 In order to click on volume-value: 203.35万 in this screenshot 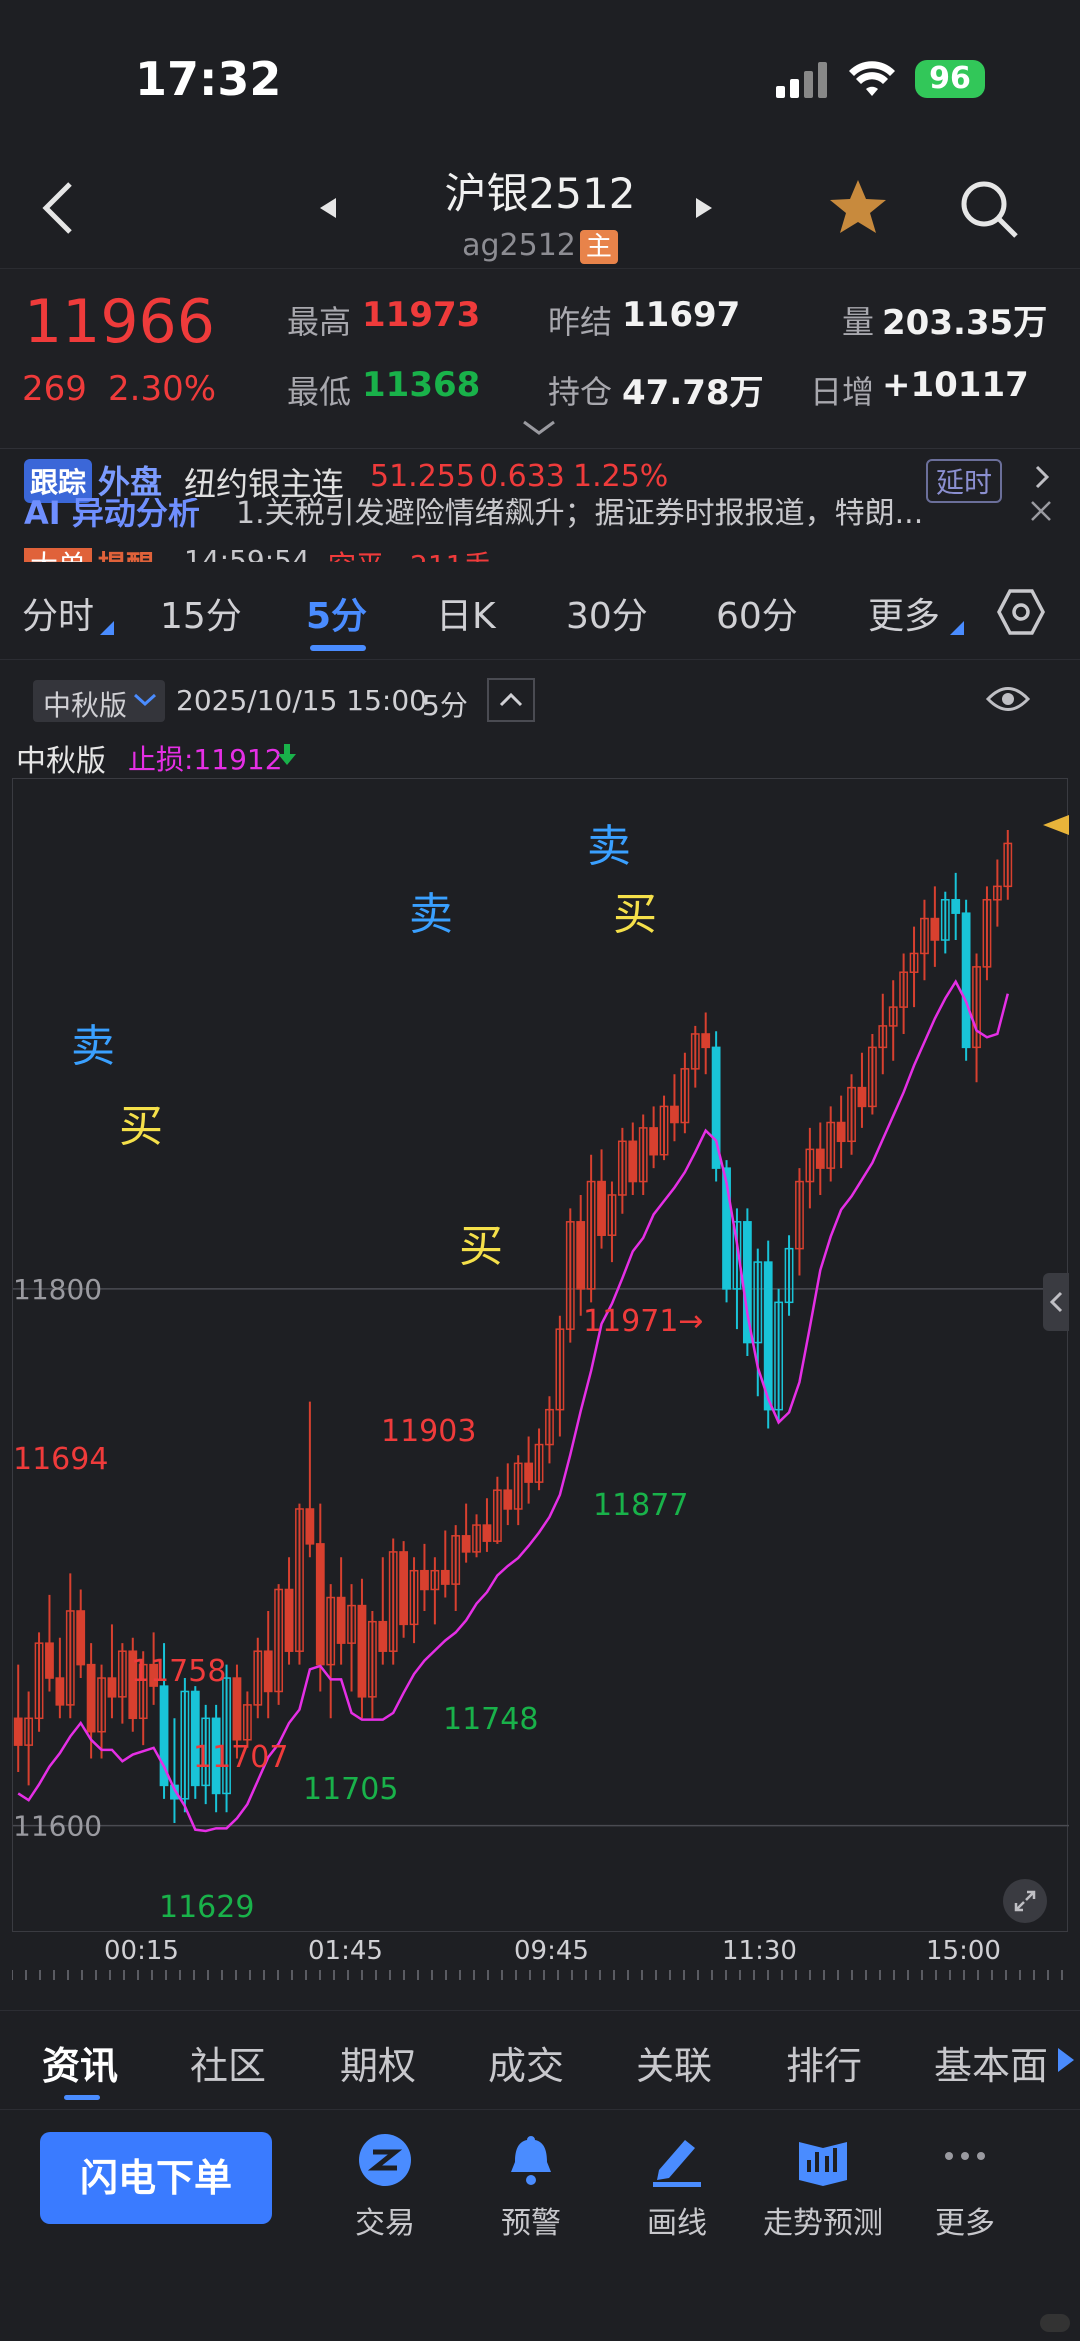, I will do `click(965, 323)`.